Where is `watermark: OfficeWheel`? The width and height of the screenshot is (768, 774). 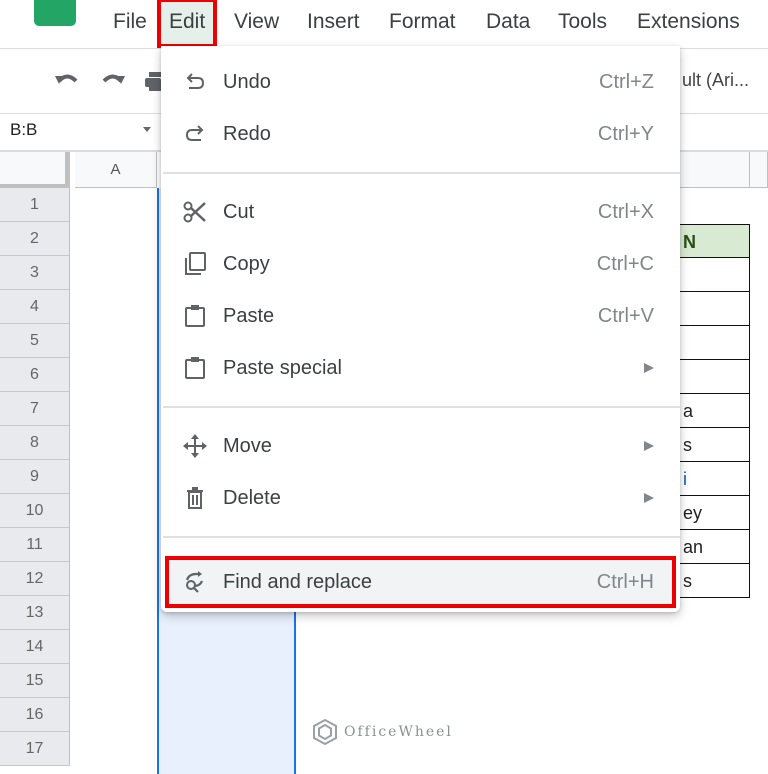
watermark: OfficeWheel is located at coordinates (382, 732).